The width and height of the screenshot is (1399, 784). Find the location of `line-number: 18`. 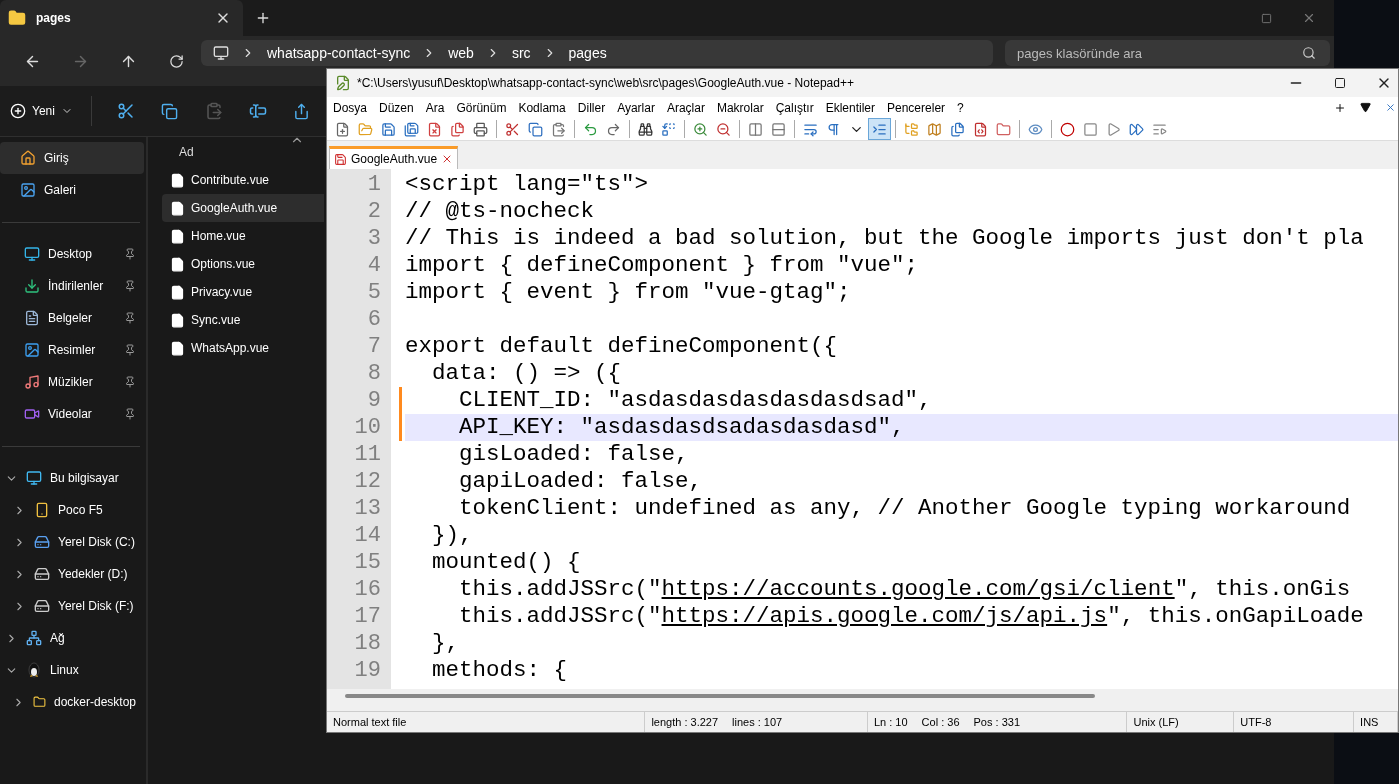

line-number: 18 is located at coordinates (367, 643).